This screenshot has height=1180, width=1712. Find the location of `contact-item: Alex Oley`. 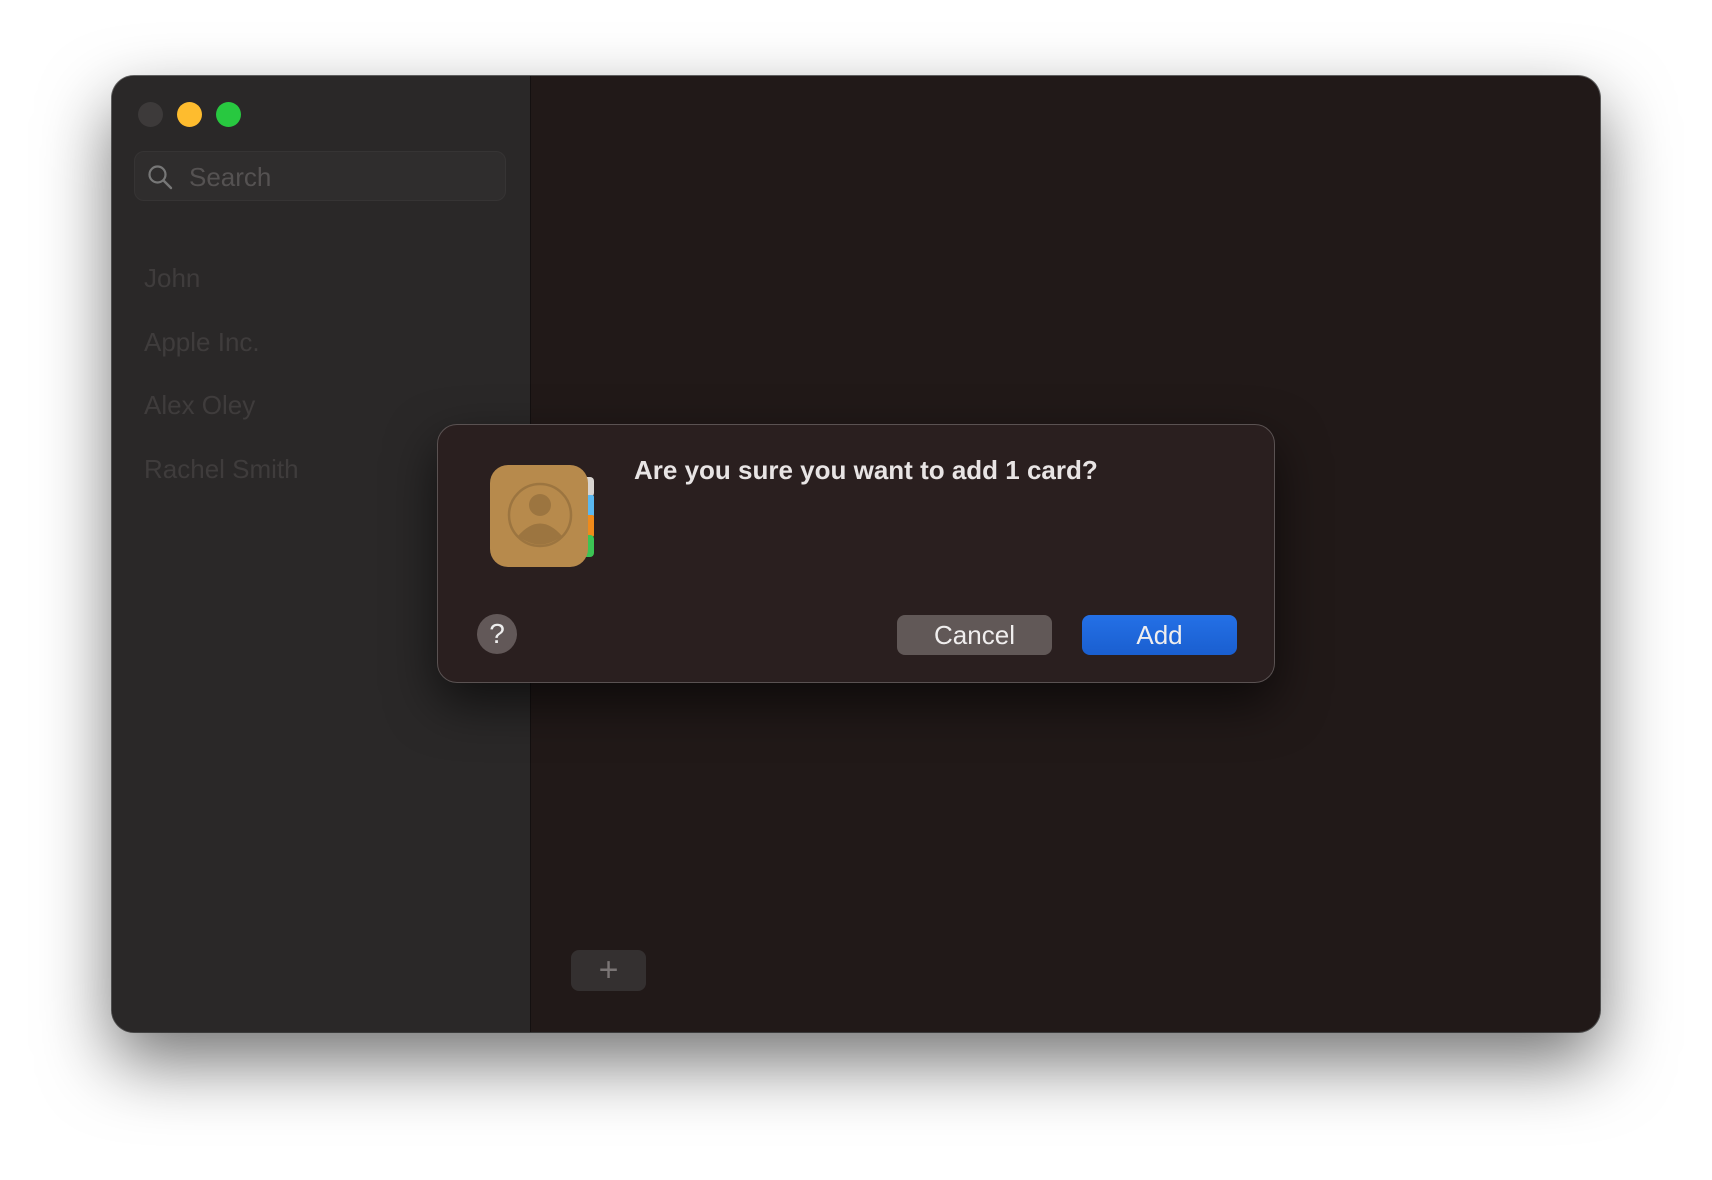

contact-item: Alex Oley is located at coordinates (199, 405).